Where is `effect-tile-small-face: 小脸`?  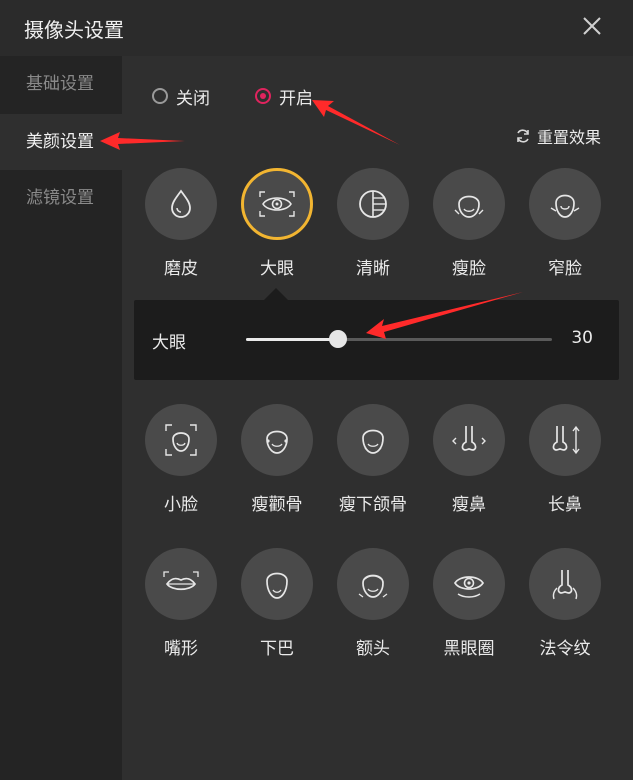 effect-tile-small-face: 小脸 is located at coordinates (181, 459).